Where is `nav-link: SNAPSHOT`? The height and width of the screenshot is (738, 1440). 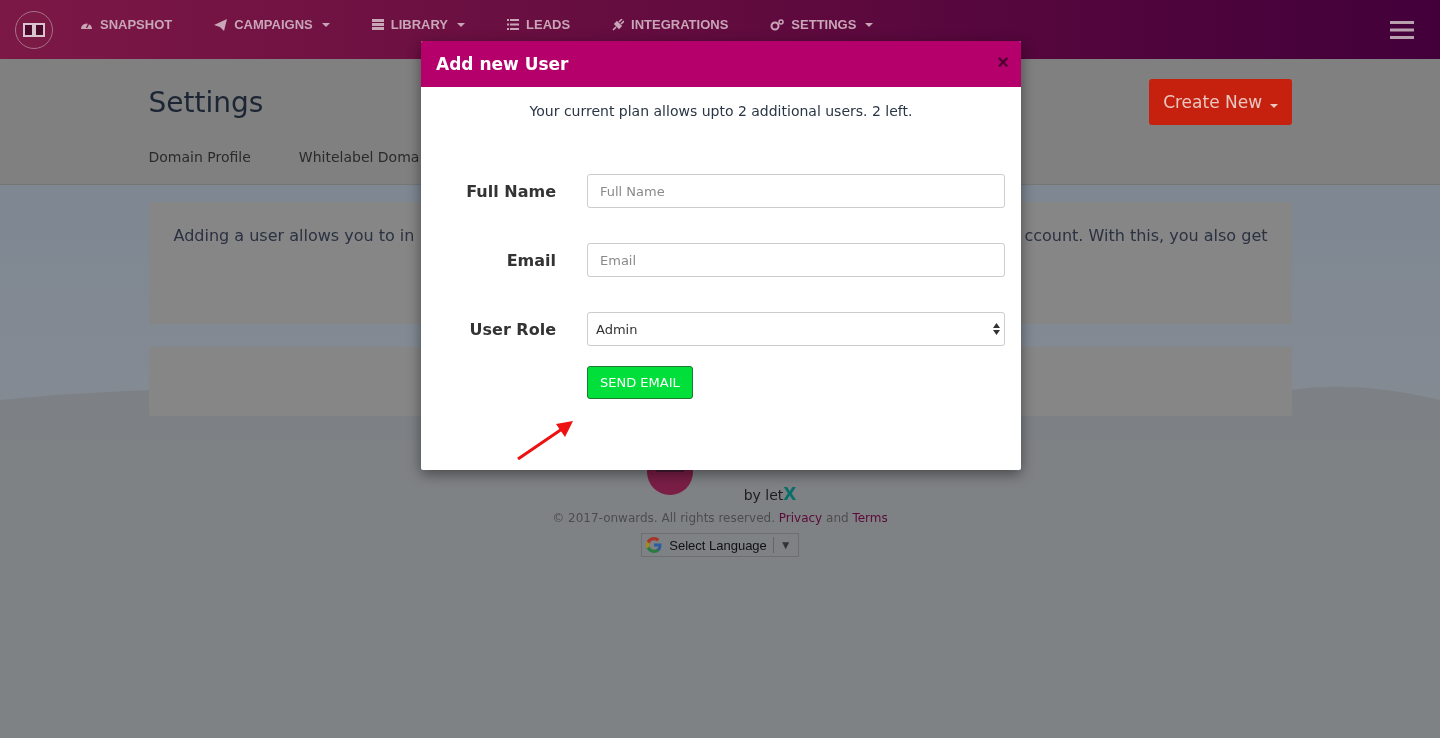
nav-link: SNAPSHOT is located at coordinates (126, 24).